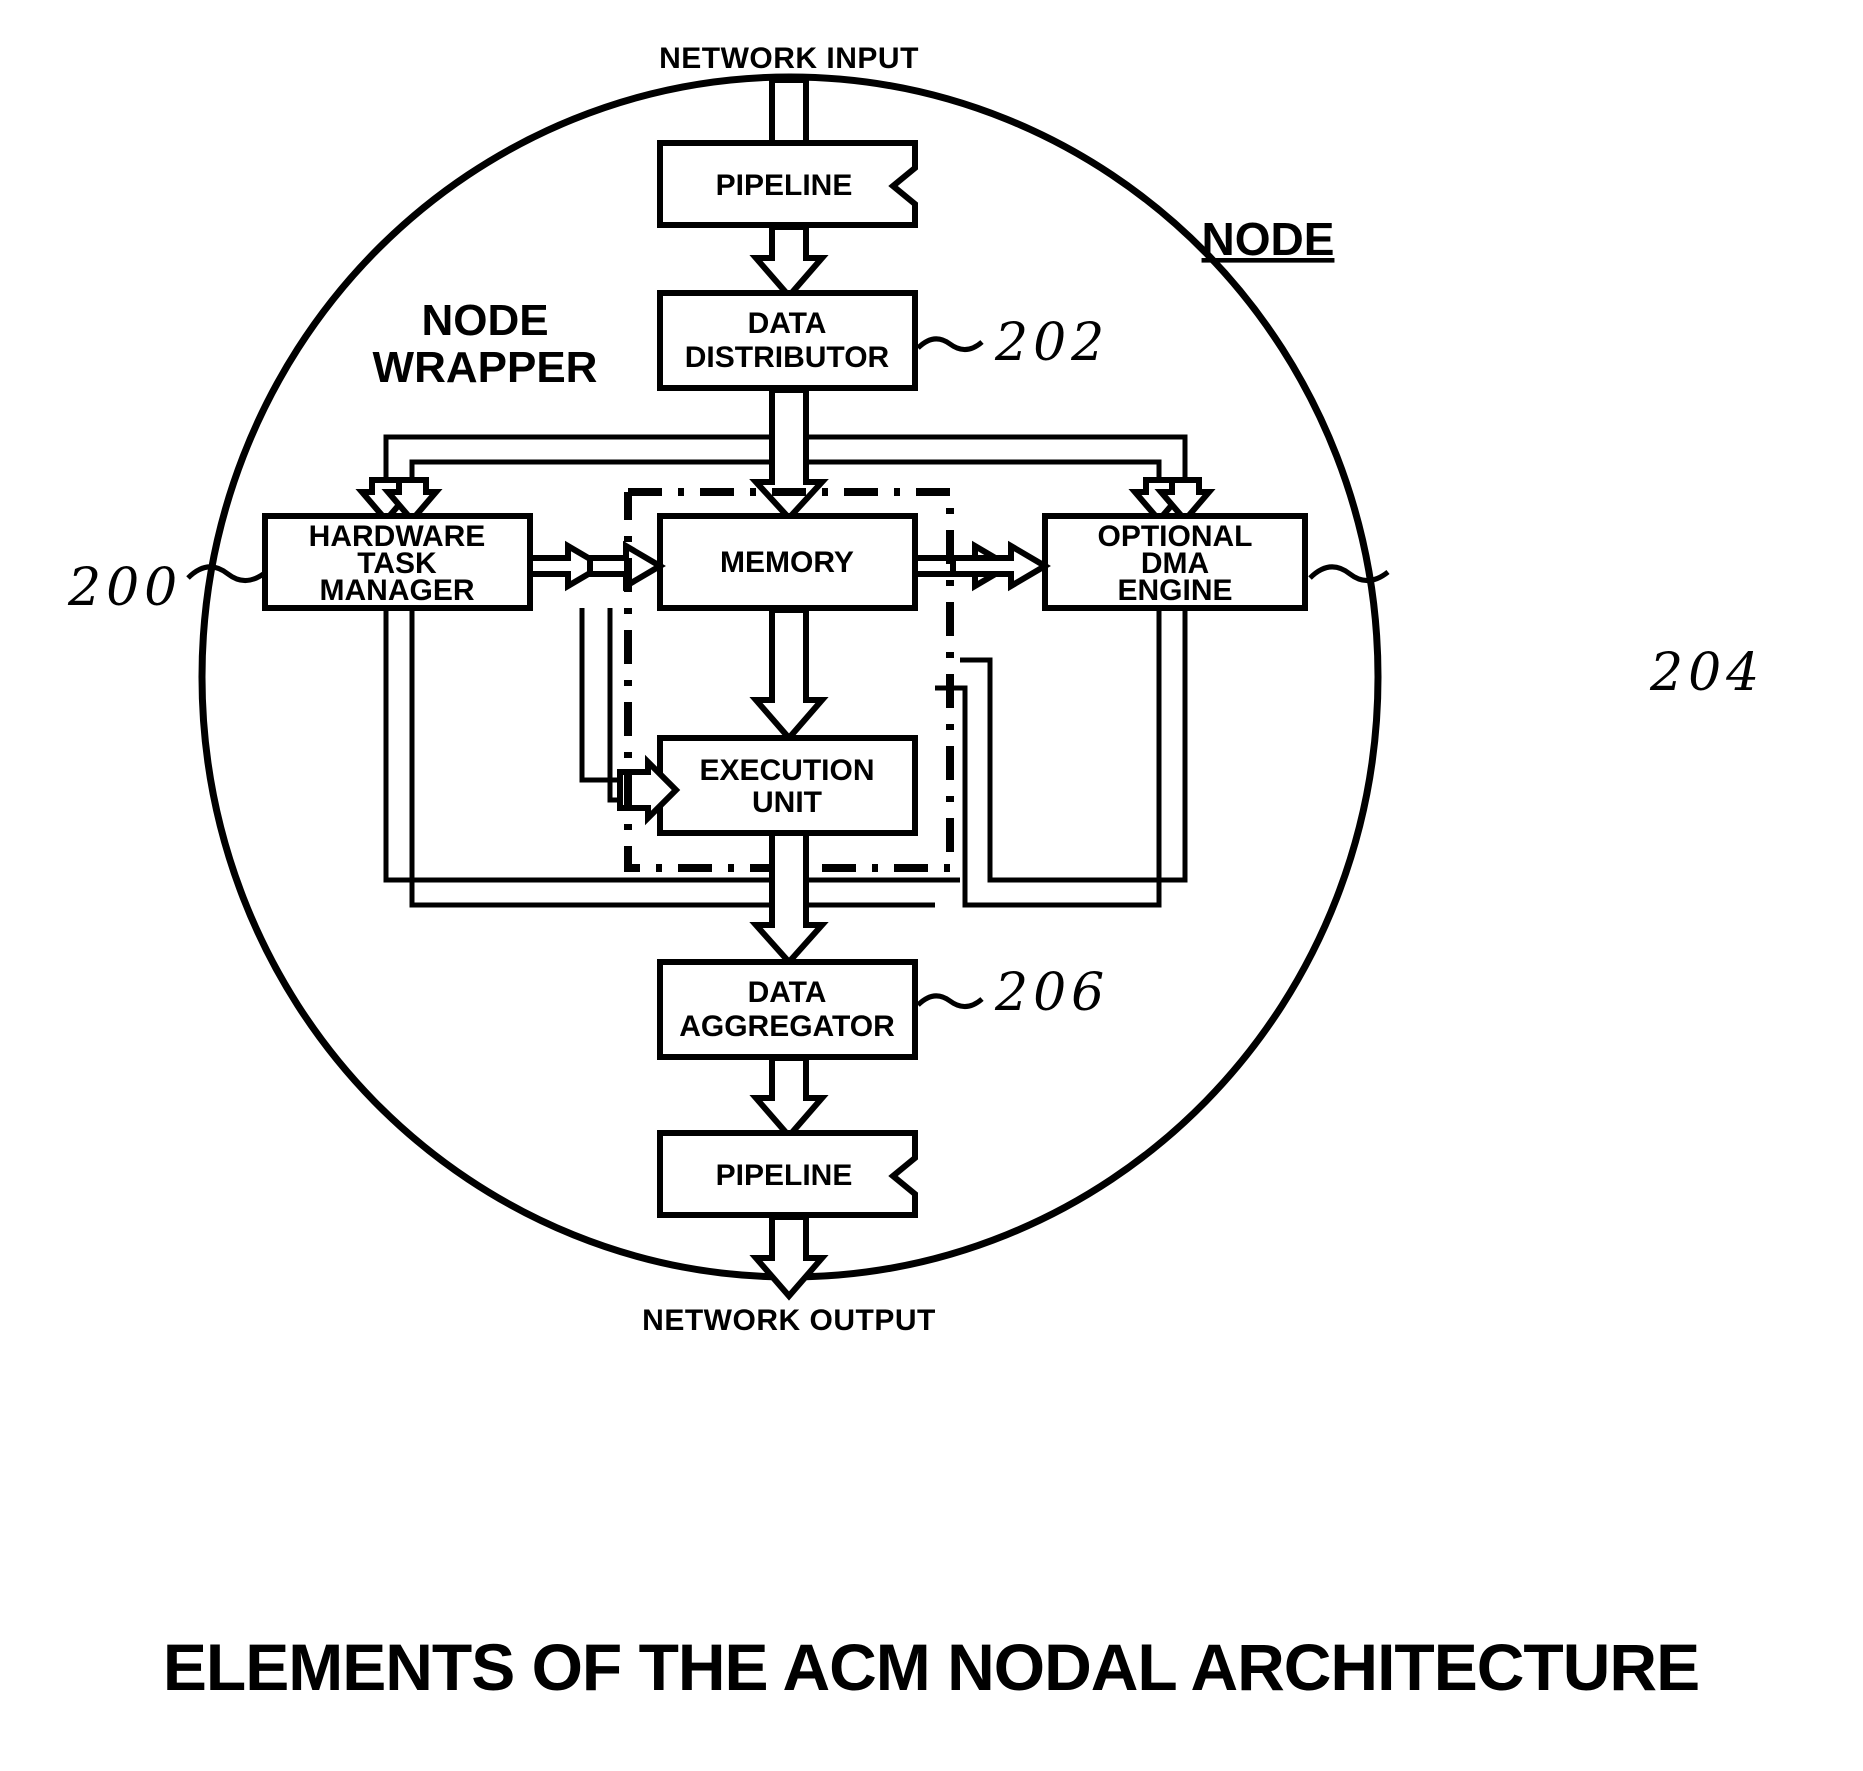  What do you see at coordinates (784, 1175) in the screenshot?
I see `pipeline-bottom-label: PIPELINE` at bounding box center [784, 1175].